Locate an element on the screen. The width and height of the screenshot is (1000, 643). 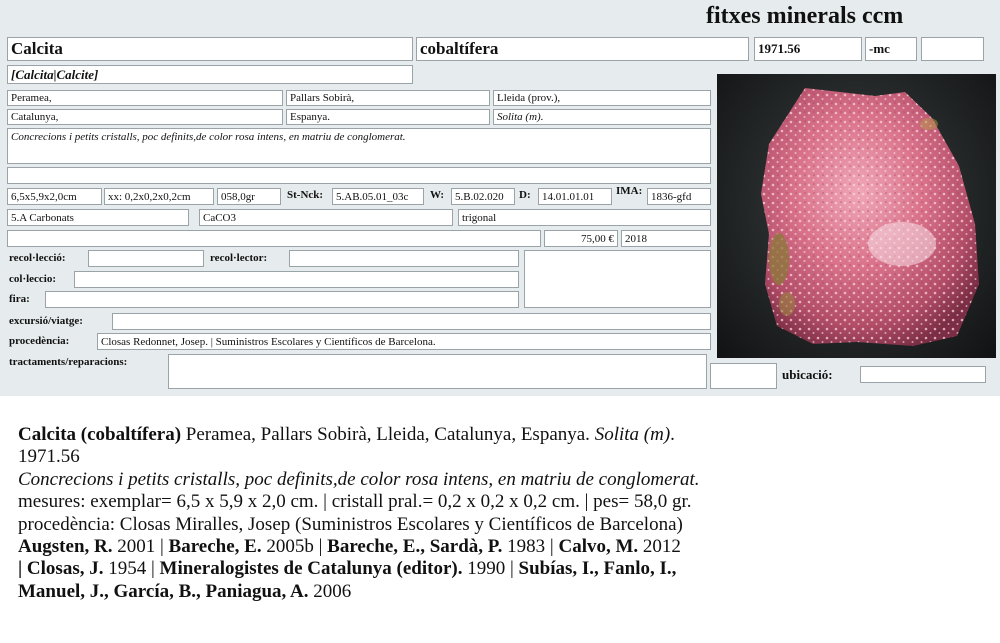
ref-author: Manuel, J., García, B., Paniagua, A. is located at coordinates (163, 591).